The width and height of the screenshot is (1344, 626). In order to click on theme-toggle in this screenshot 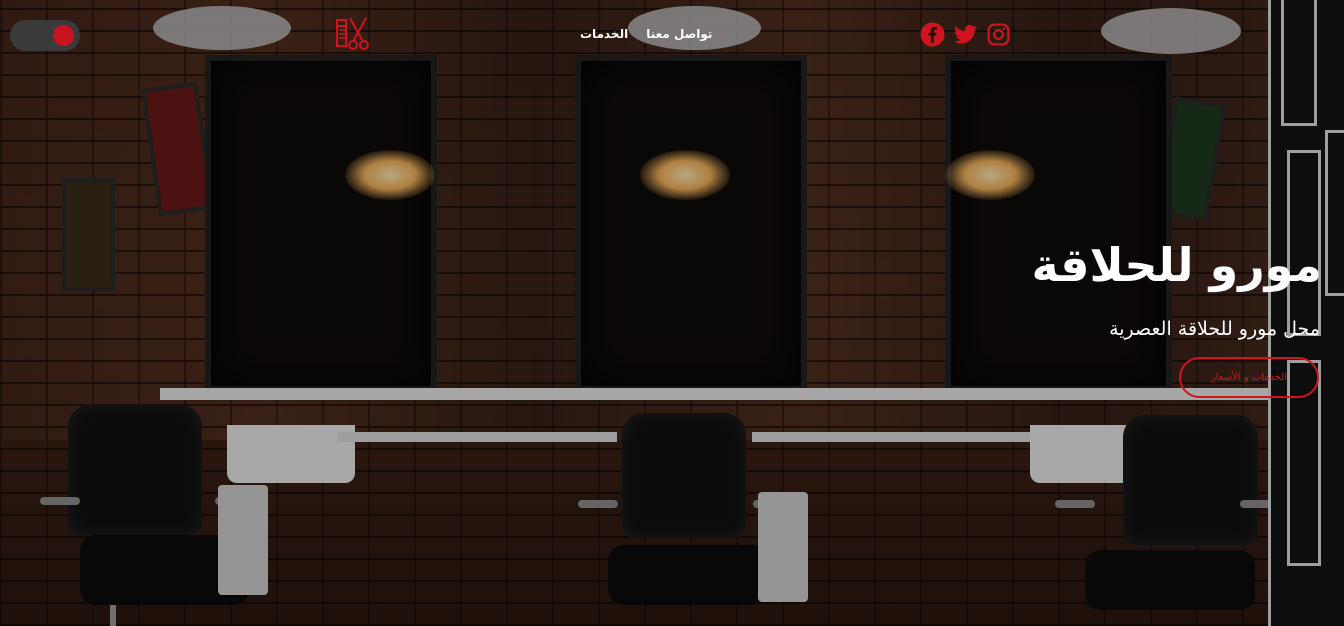, I will do `click(45, 35)`.